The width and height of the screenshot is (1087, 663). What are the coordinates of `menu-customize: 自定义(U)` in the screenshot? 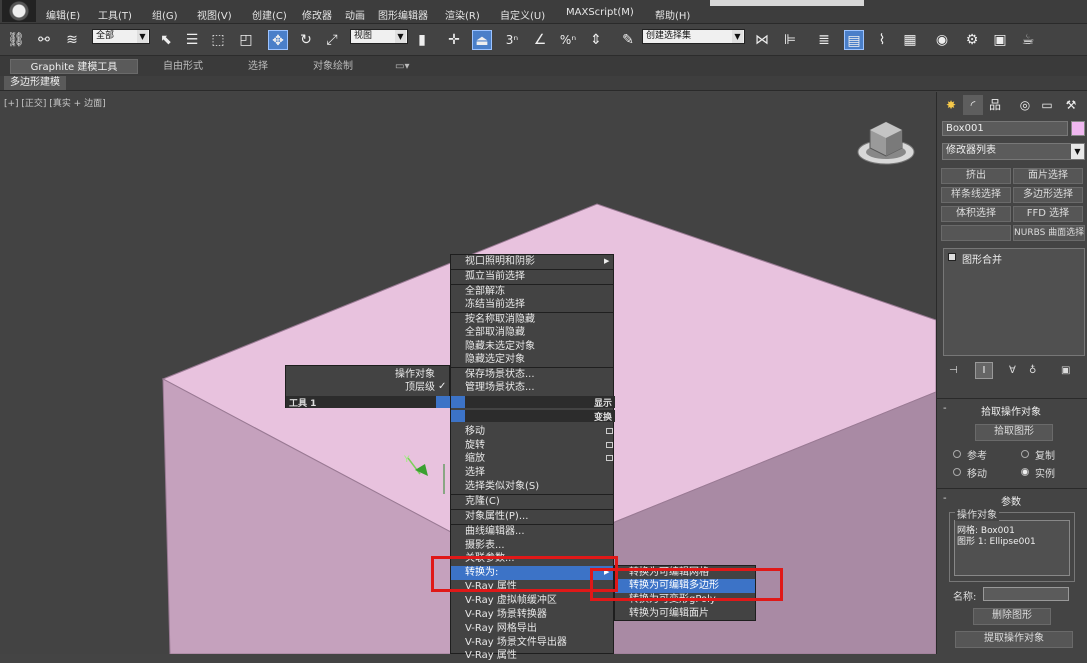 It's located at (522, 14).